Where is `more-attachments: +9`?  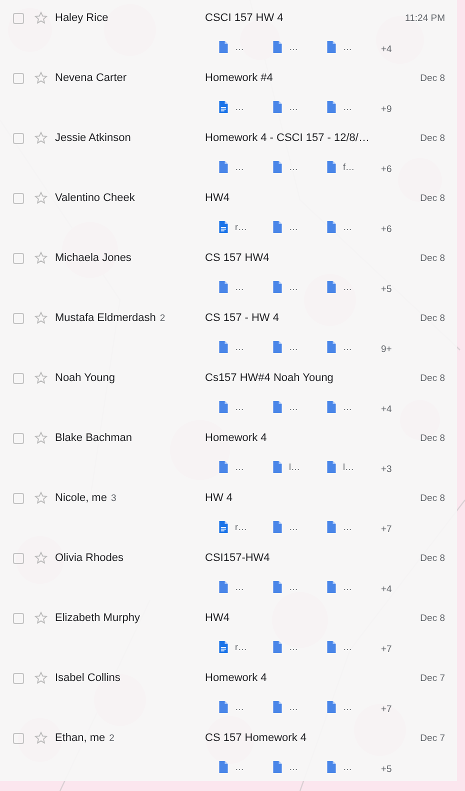 more-attachments: +9 is located at coordinates (386, 109).